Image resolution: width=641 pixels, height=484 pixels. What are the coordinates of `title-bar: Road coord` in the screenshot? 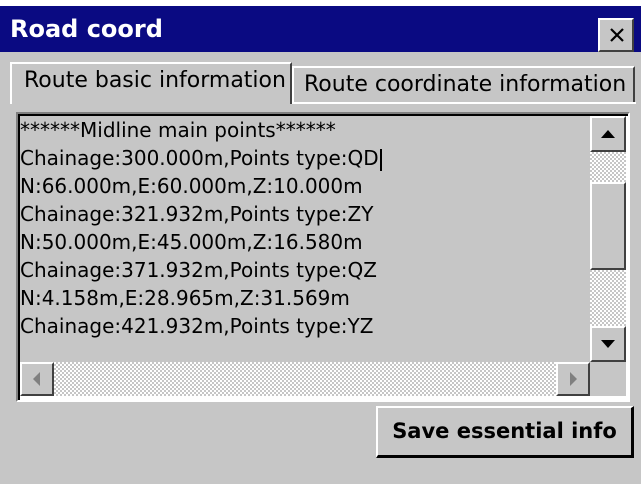 It's located at (320, 29).